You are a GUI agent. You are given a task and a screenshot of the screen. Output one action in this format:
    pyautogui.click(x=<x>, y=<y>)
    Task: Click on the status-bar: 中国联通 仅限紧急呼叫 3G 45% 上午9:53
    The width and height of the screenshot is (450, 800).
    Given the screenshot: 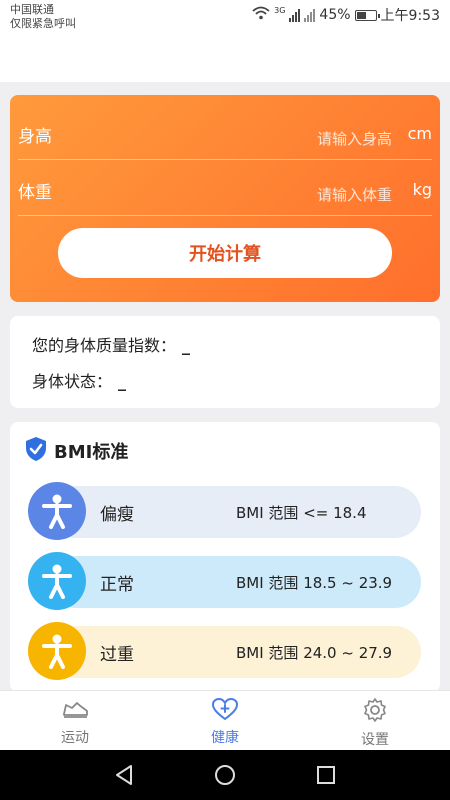 What is the action you would take?
    pyautogui.click(x=225, y=41)
    